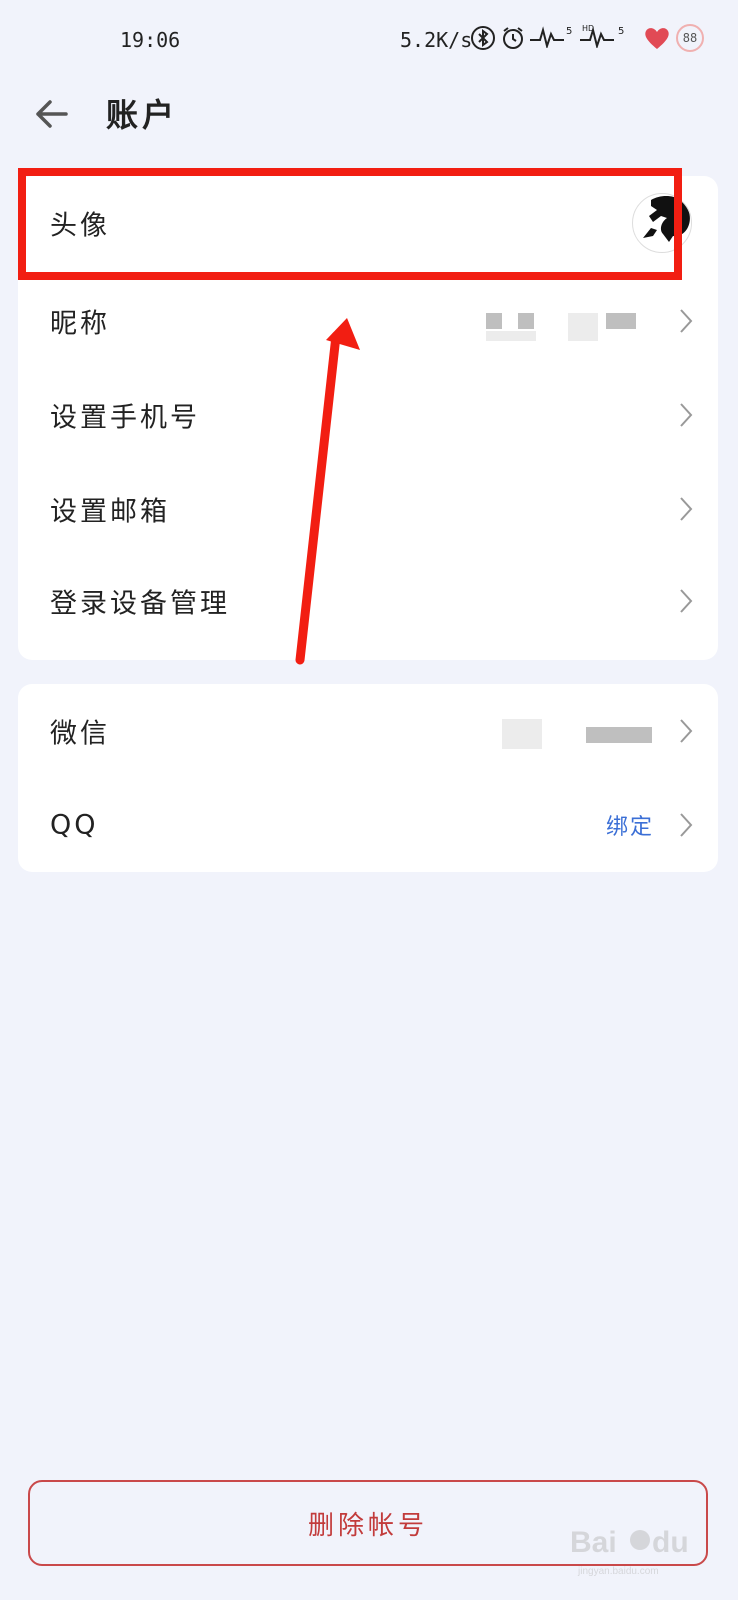 This screenshot has width=738, height=1600. What do you see at coordinates (110, 512) in the screenshot?
I see `row-label-set-email: 设置邮箱` at bounding box center [110, 512].